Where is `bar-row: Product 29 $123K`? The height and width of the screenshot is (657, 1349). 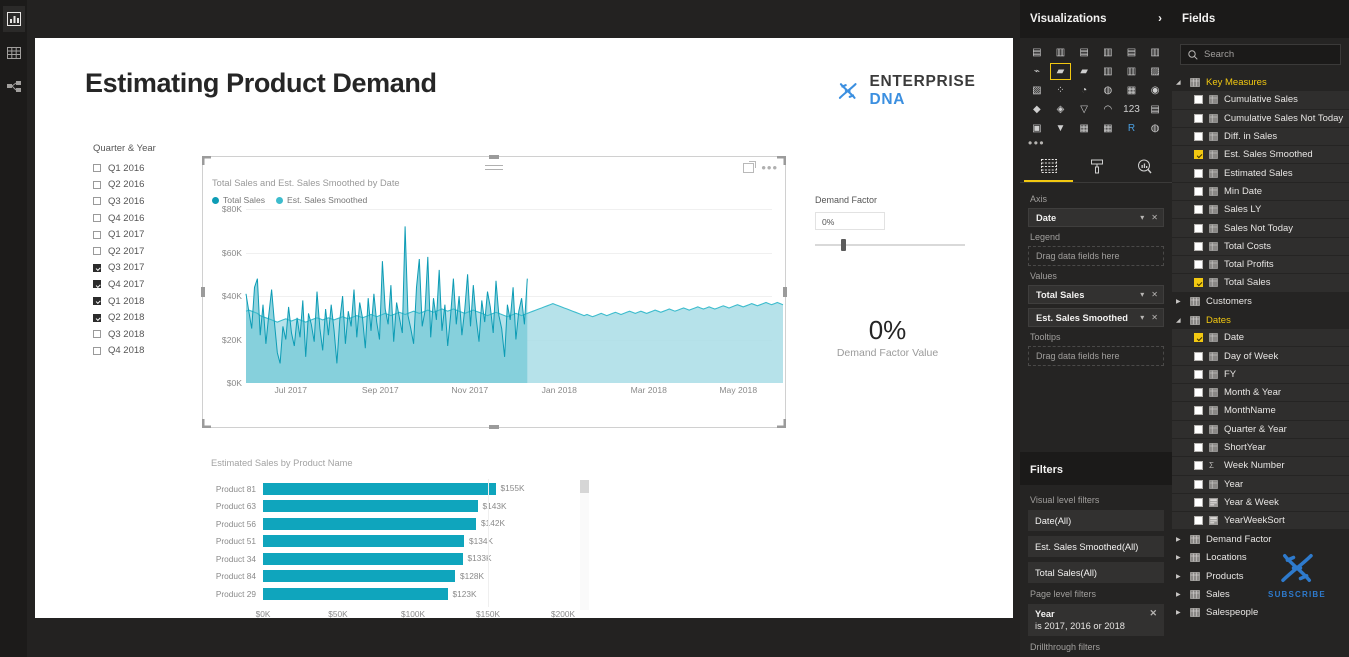
bar-row: Product 29 $123K is located at coordinates (401, 594).